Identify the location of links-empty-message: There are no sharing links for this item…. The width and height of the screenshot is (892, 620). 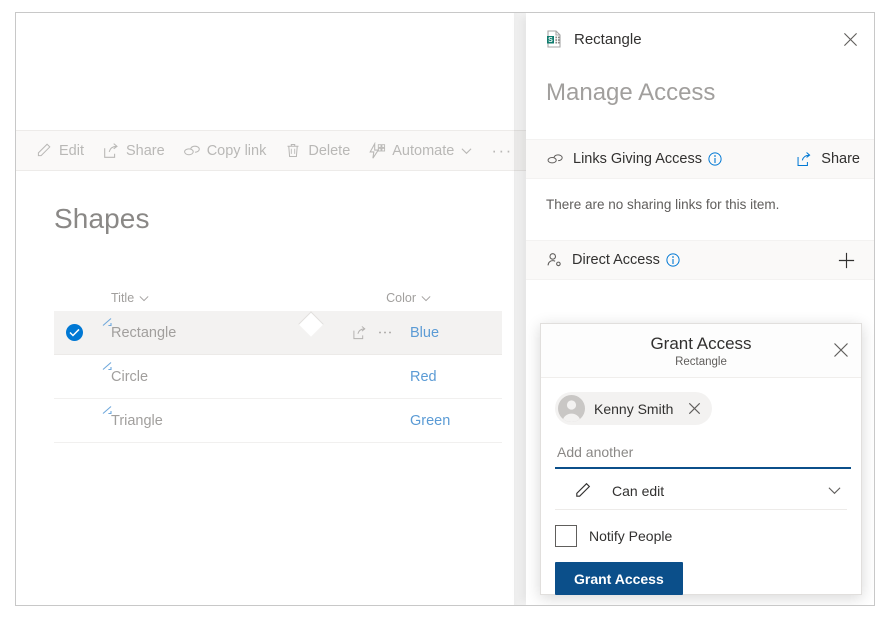
(663, 204).